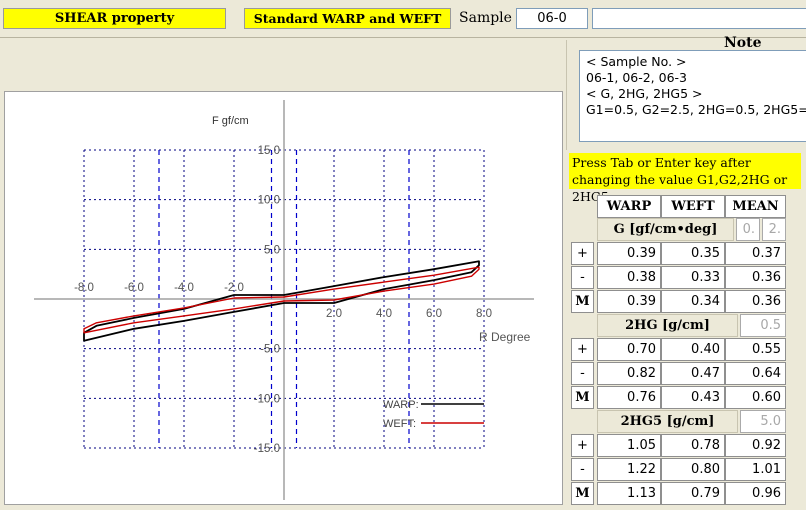 The image size is (806, 510). What do you see at coordinates (755, 493) in the screenshot?
I see `value-cell-mean: 0.96` at bounding box center [755, 493].